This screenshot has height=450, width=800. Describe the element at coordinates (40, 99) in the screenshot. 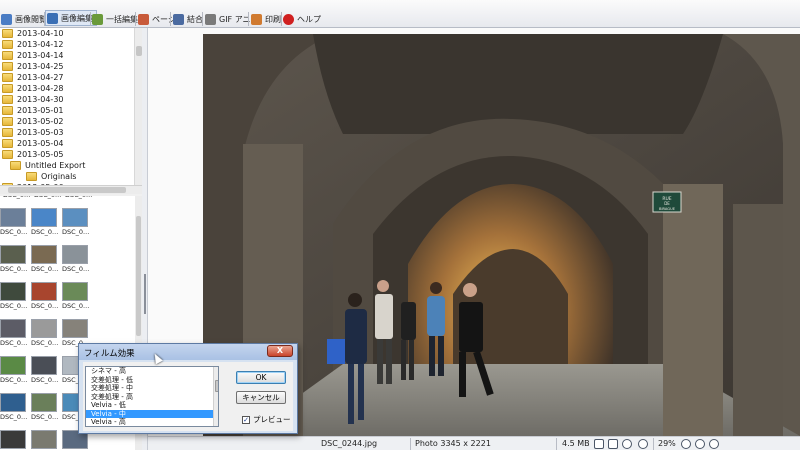

I see `tree-item-label: 2013-04-30` at that location.